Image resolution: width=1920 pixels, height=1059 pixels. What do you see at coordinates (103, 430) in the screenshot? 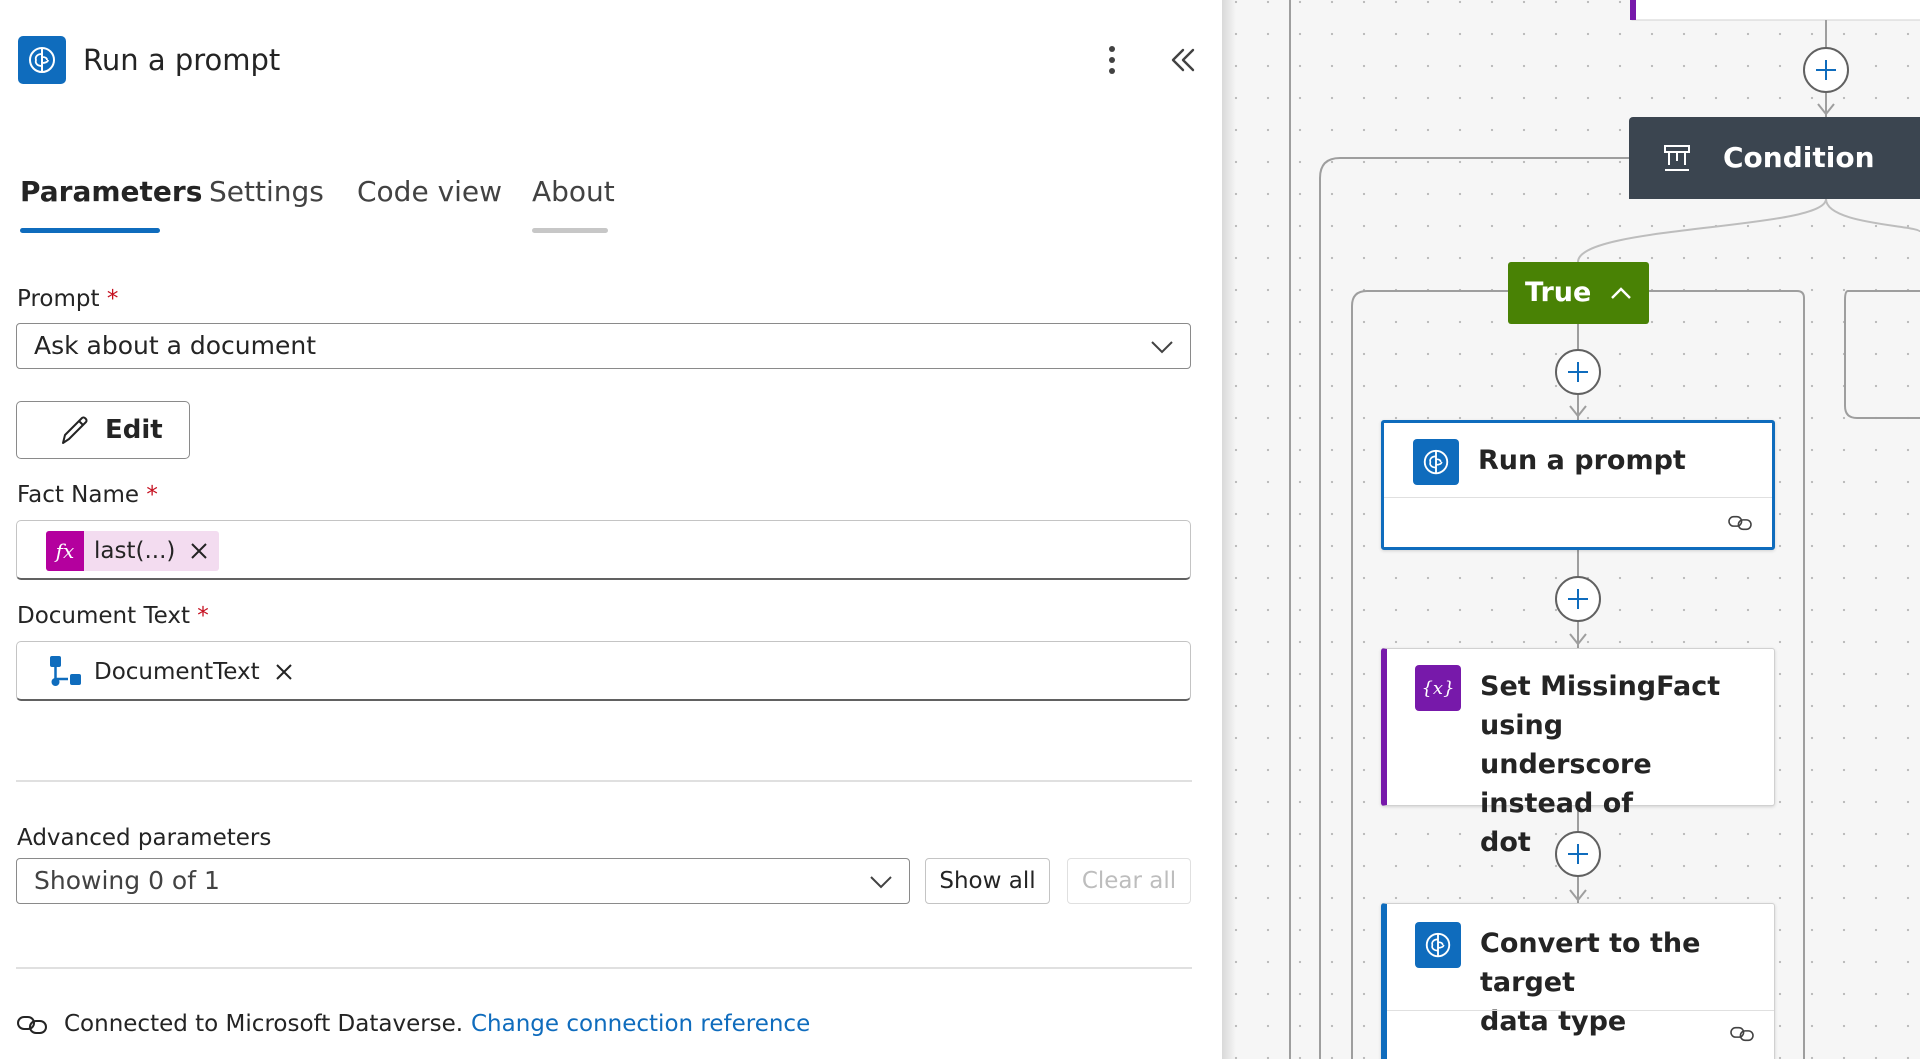
I see `edit-prompt-button: Edit` at bounding box center [103, 430].